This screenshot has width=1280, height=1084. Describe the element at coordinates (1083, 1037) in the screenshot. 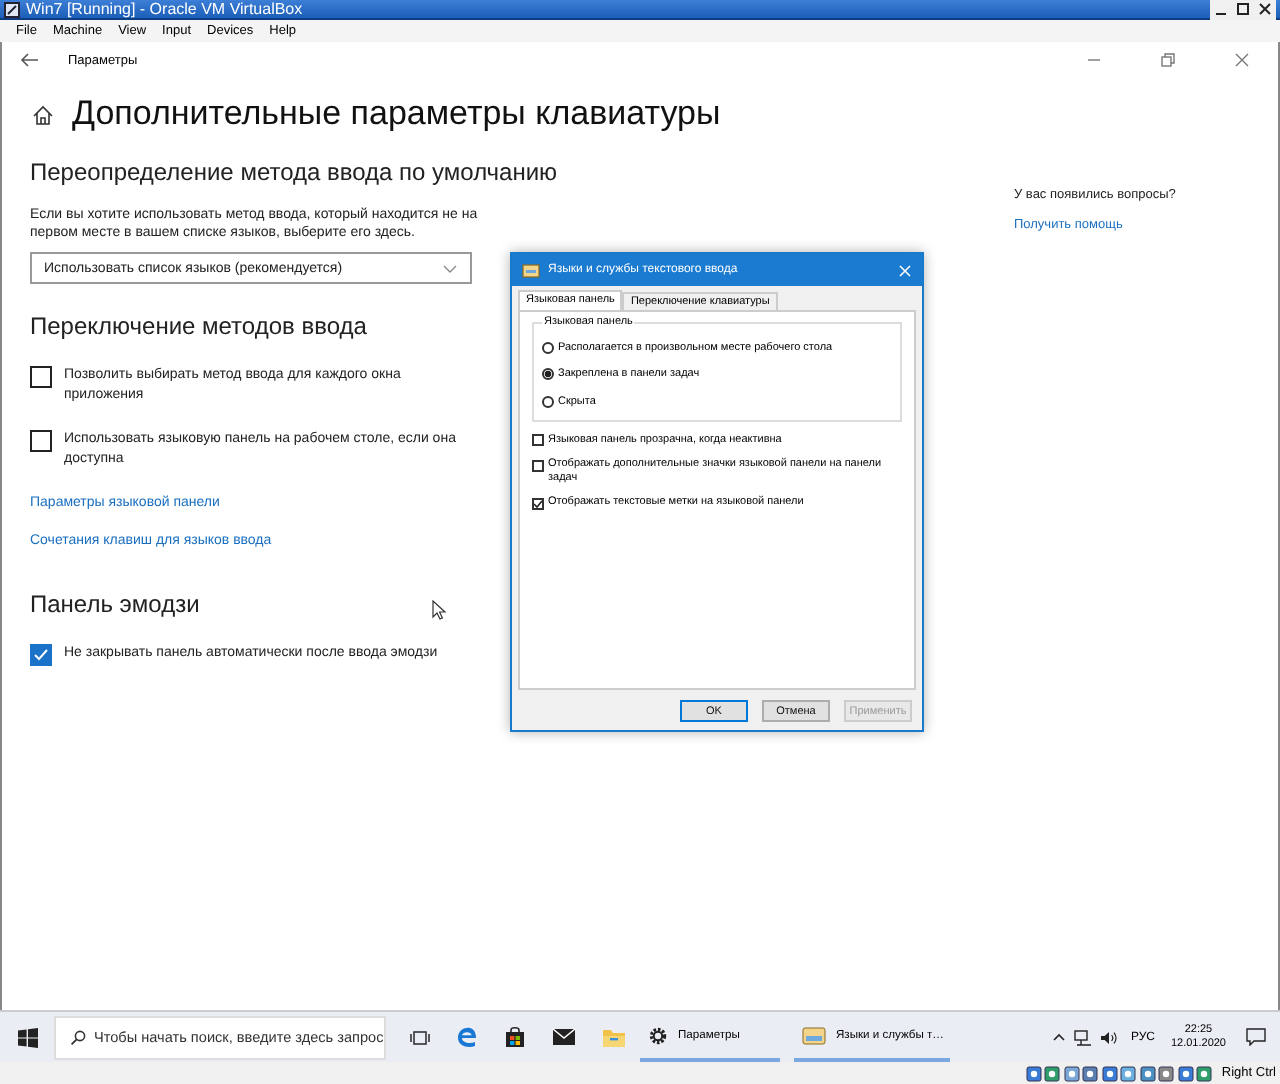

I see `network-icon` at that location.